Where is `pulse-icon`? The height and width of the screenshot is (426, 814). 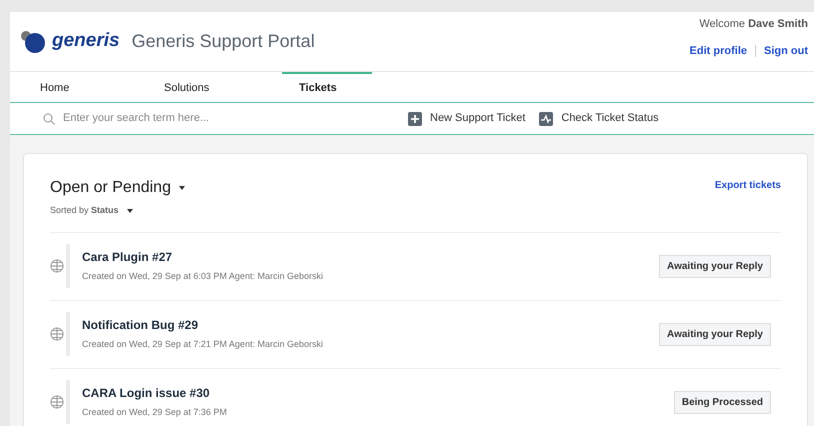
pulse-icon is located at coordinates (546, 119).